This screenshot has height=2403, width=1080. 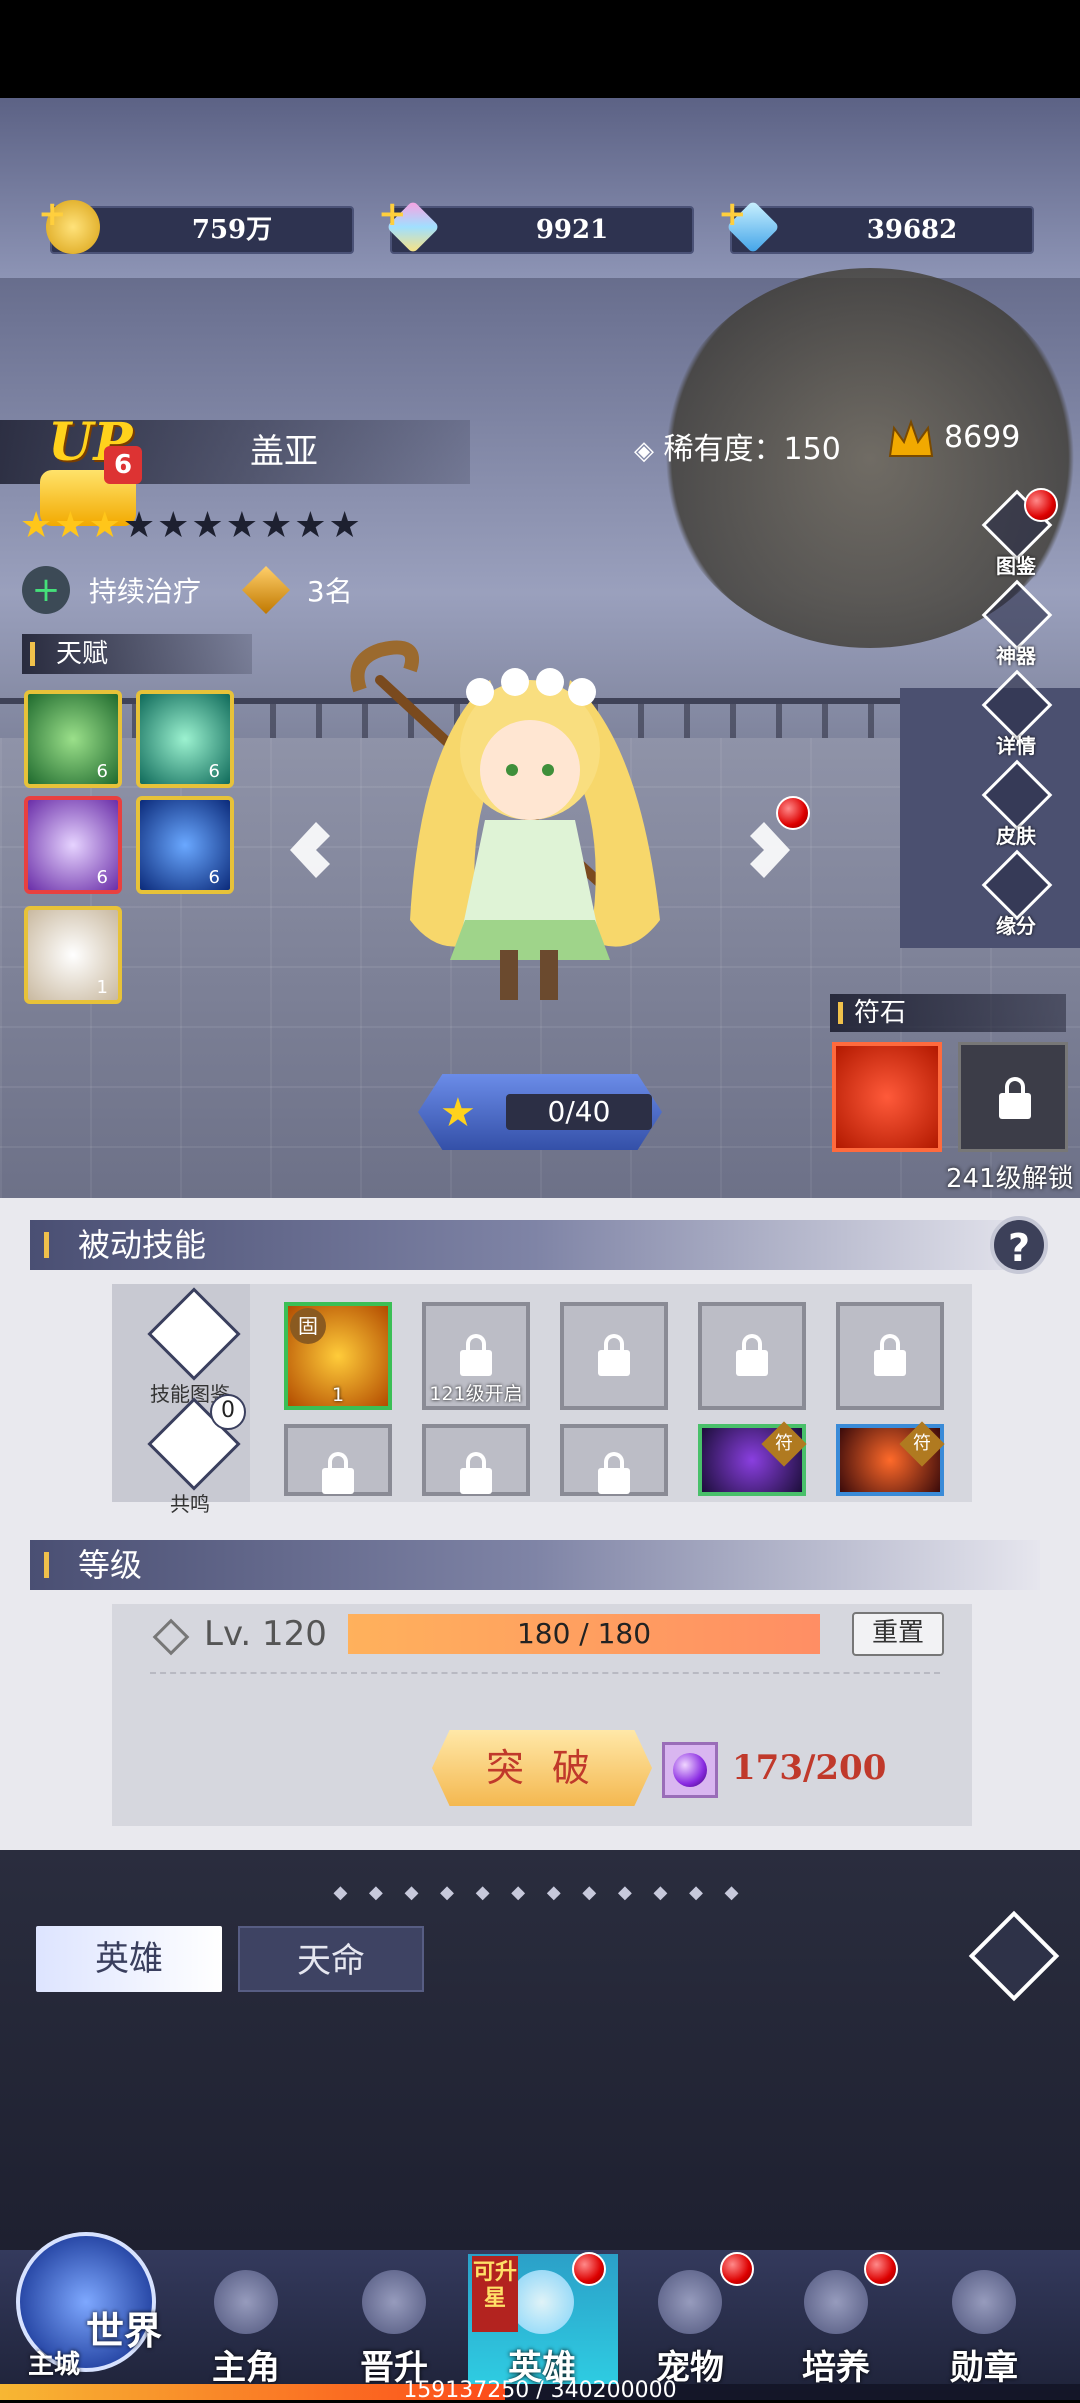 What do you see at coordinates (297, 590) in the screenshot?
I see `rank-tag: 3名` at bounding box center [297, 590].